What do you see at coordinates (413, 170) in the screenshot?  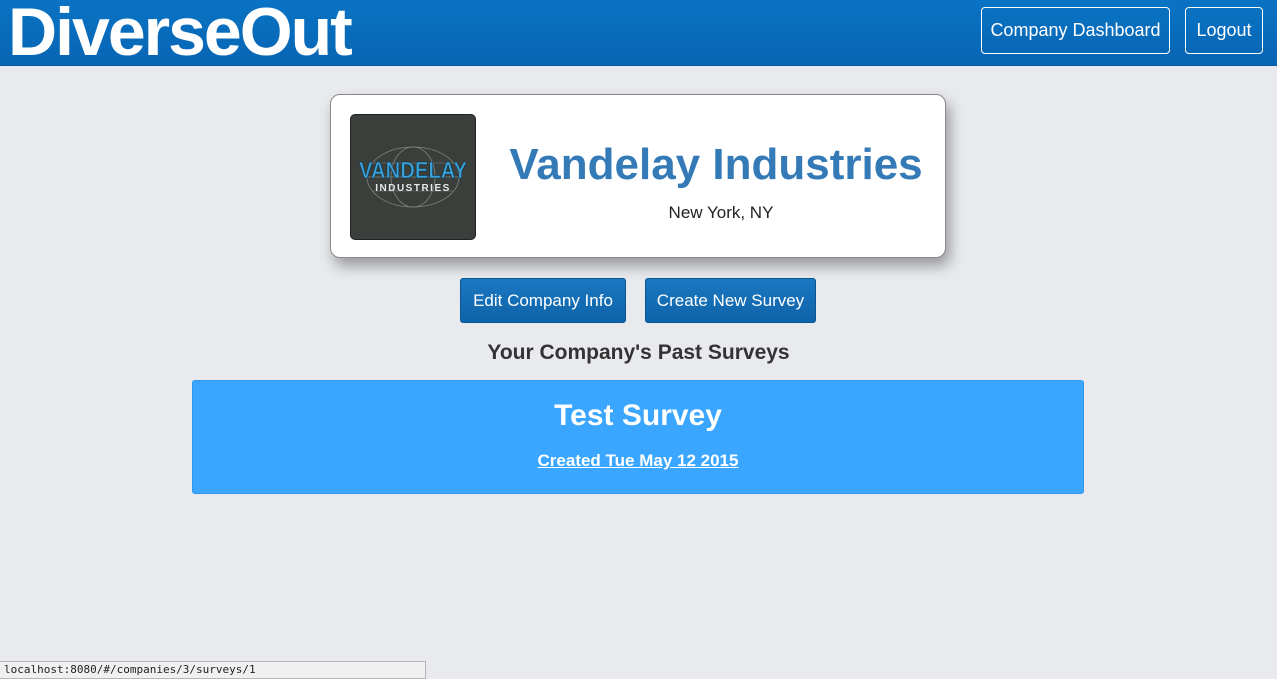 I see `logo-main-text: VANDELAY` at bounding box center [413, 170].